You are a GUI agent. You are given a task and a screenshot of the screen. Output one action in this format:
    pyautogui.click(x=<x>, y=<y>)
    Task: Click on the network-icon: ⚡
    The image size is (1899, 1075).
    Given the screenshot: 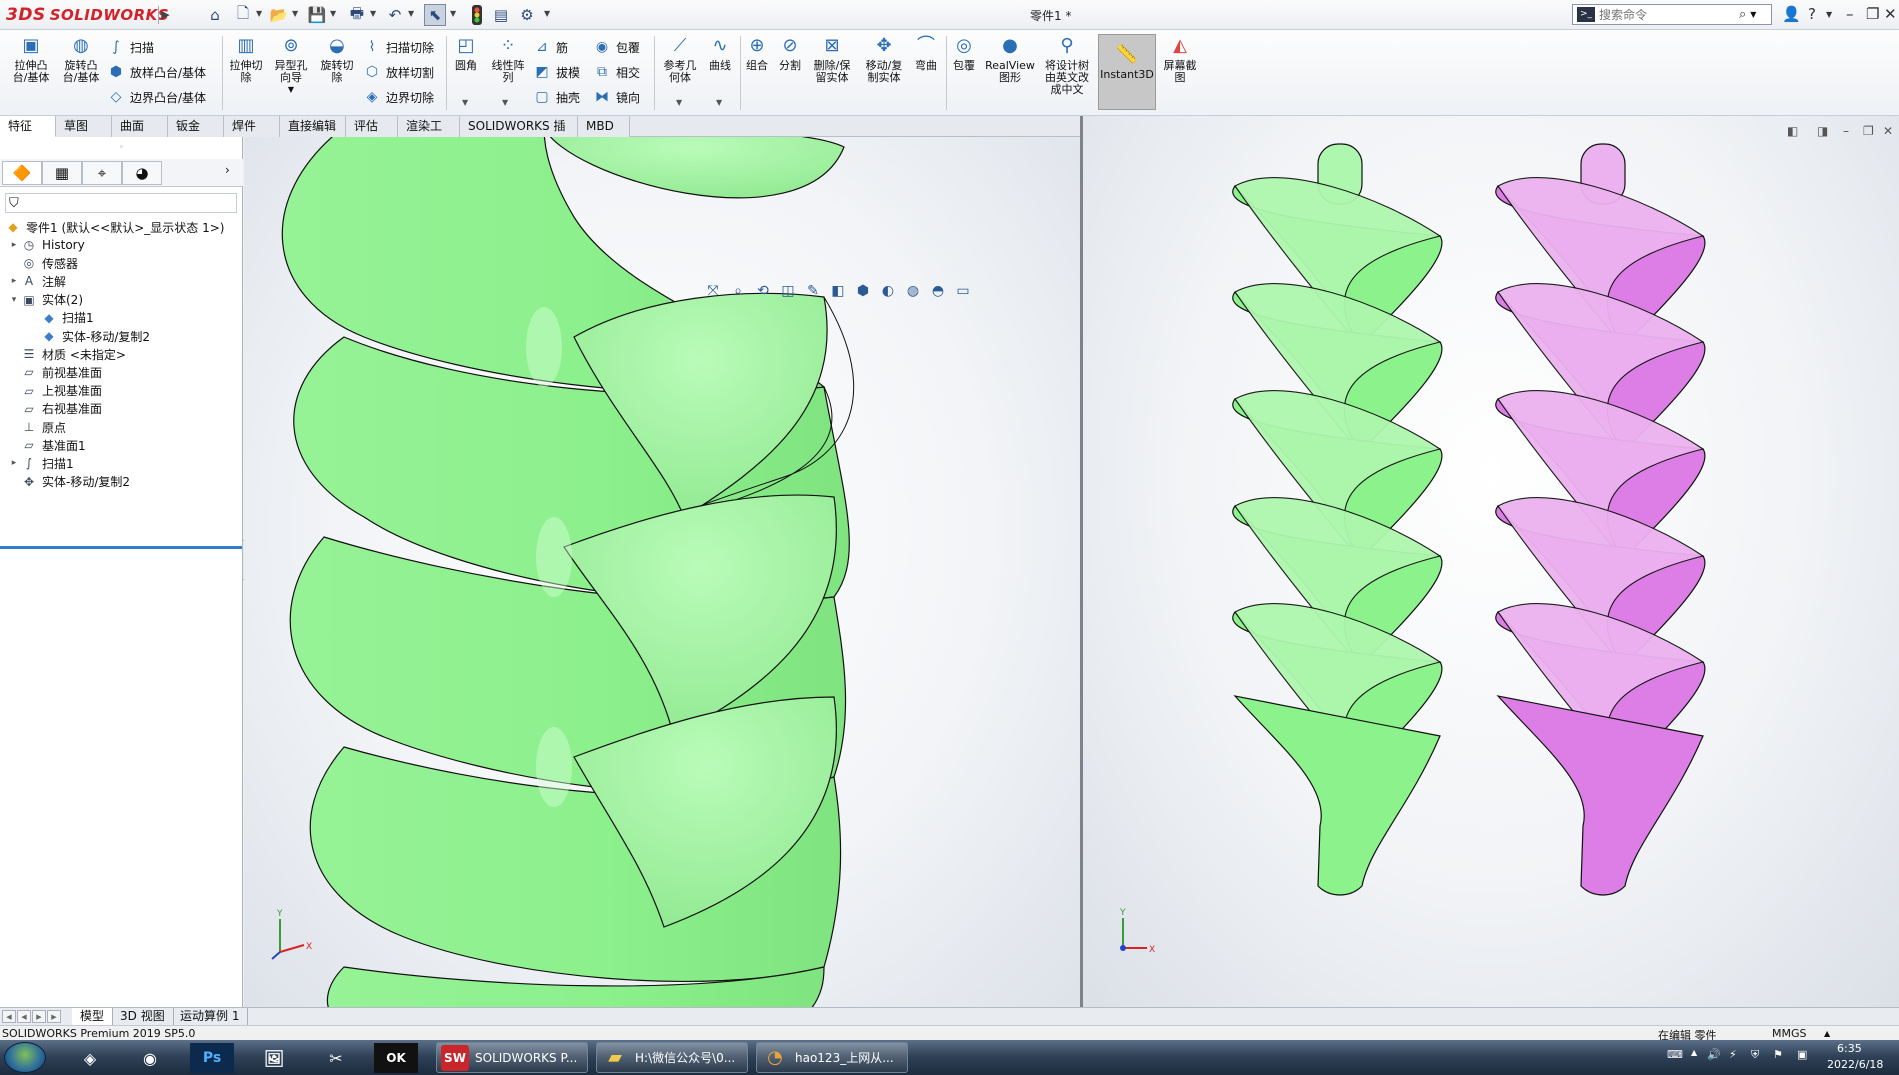 What is the action you would take?
    pyautogui.click(x=1733, y=1054)
    